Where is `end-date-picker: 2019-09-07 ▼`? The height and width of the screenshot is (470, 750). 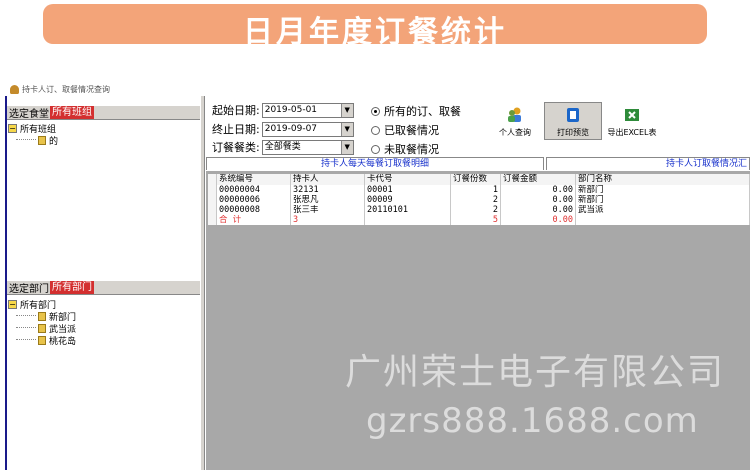
end-date-picker: 2019-09-07 ▼ is located at coordinates (307, 129).